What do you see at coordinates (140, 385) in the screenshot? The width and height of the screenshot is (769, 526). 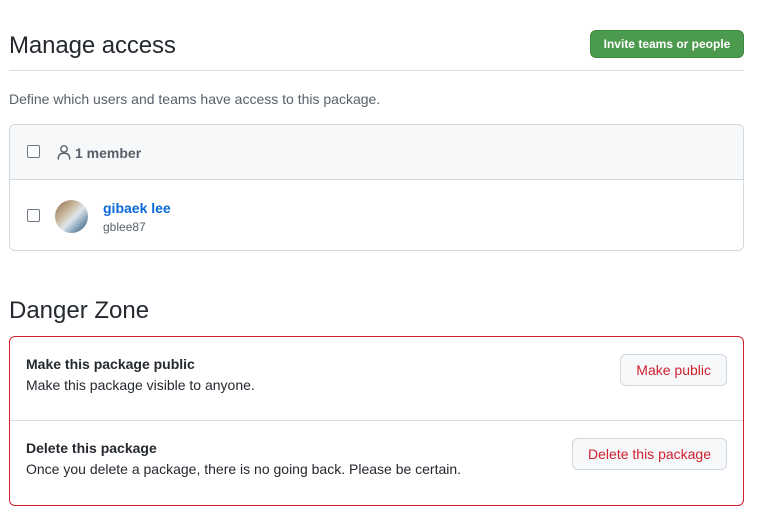 I see `make-public-description: Make this package visible to anyone.` at bounding box center [140, 385].